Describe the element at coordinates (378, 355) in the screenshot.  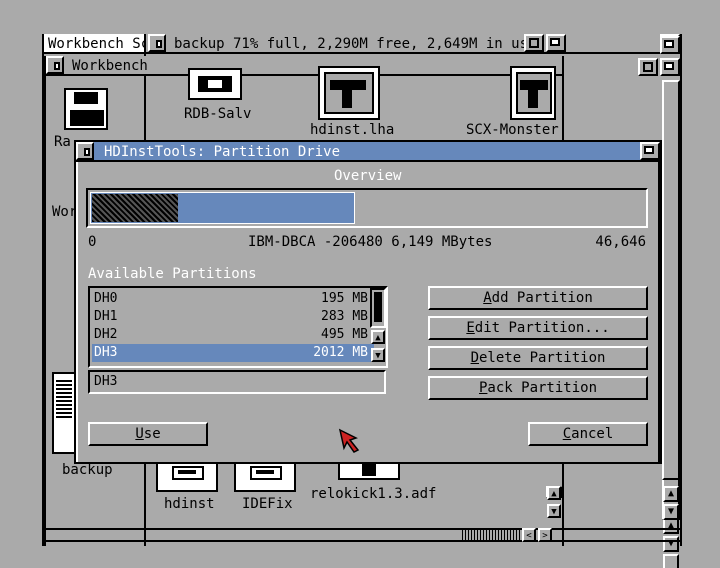
I see `partition-list-scroll-down: ▼` at that location.